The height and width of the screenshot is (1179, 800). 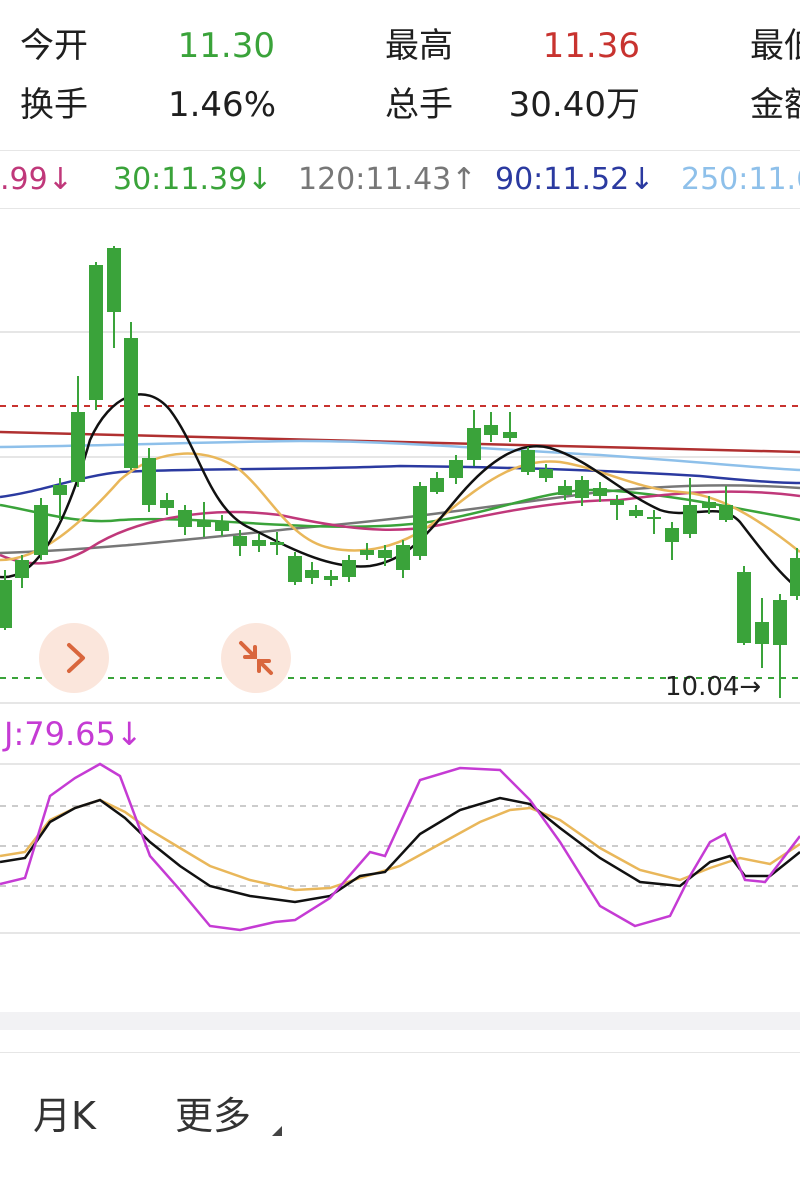 I want to click on expand-button, so click(x=74, y=658).